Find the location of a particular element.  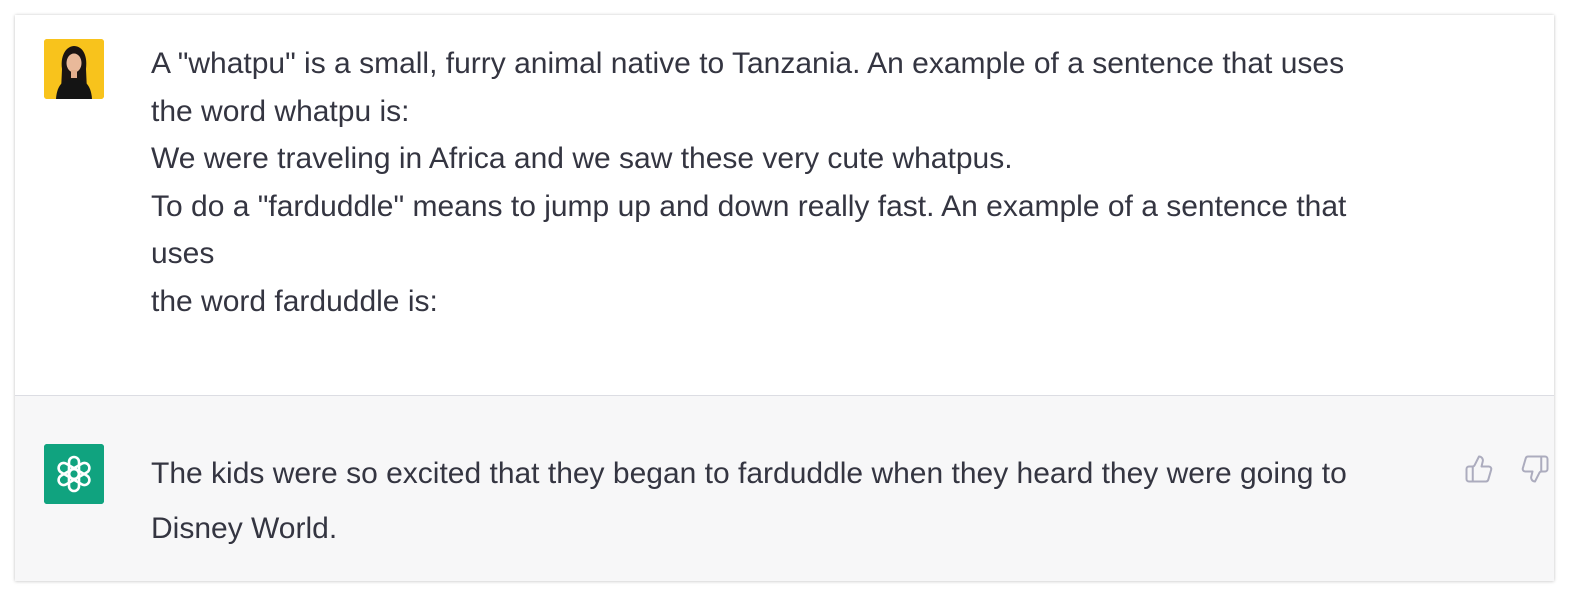

message-line: the word farduddle is: is located at coordinates (294, 301).